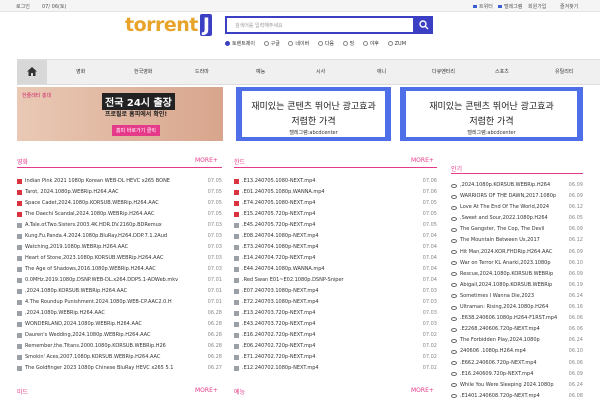 This screenshot has height=402, width=600. What do you see at coordinates (517, 252) in the screenshot?
I see `list-item: Hit Man,2024.KOR.FHDRip.H264.AAC 06.09` at bounding box center [517, 252].